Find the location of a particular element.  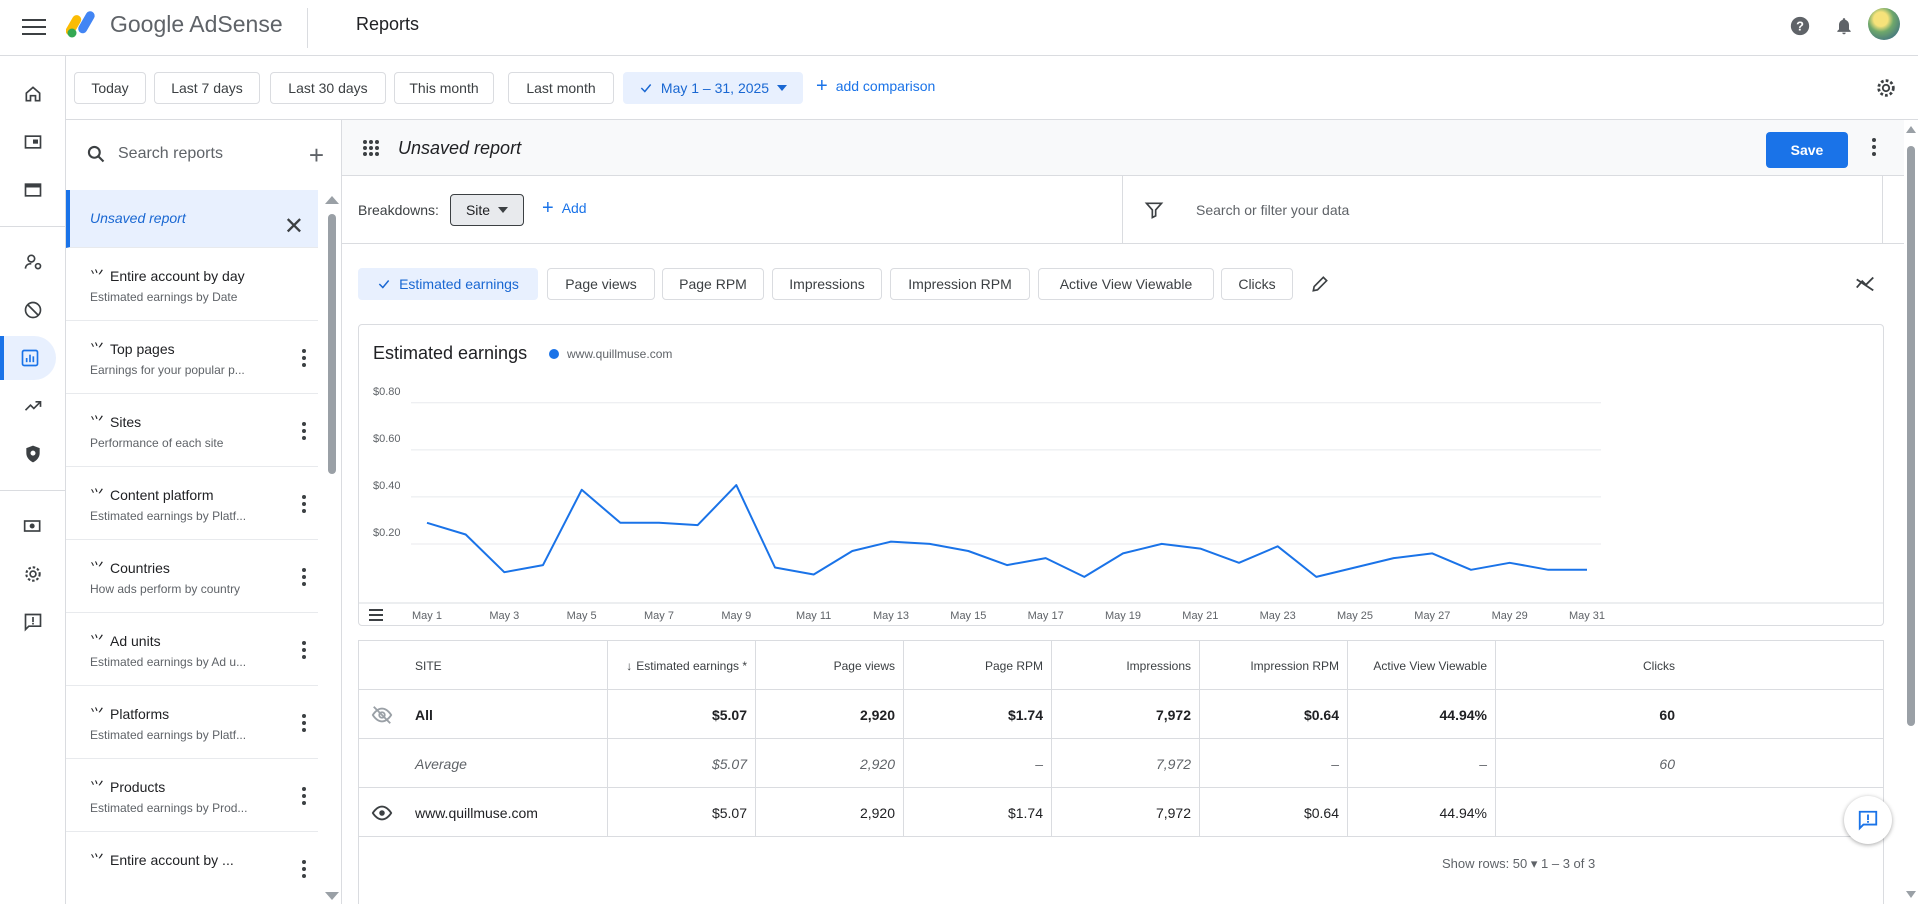

report-title: Unsaved report is located at coordinates (459, 148).